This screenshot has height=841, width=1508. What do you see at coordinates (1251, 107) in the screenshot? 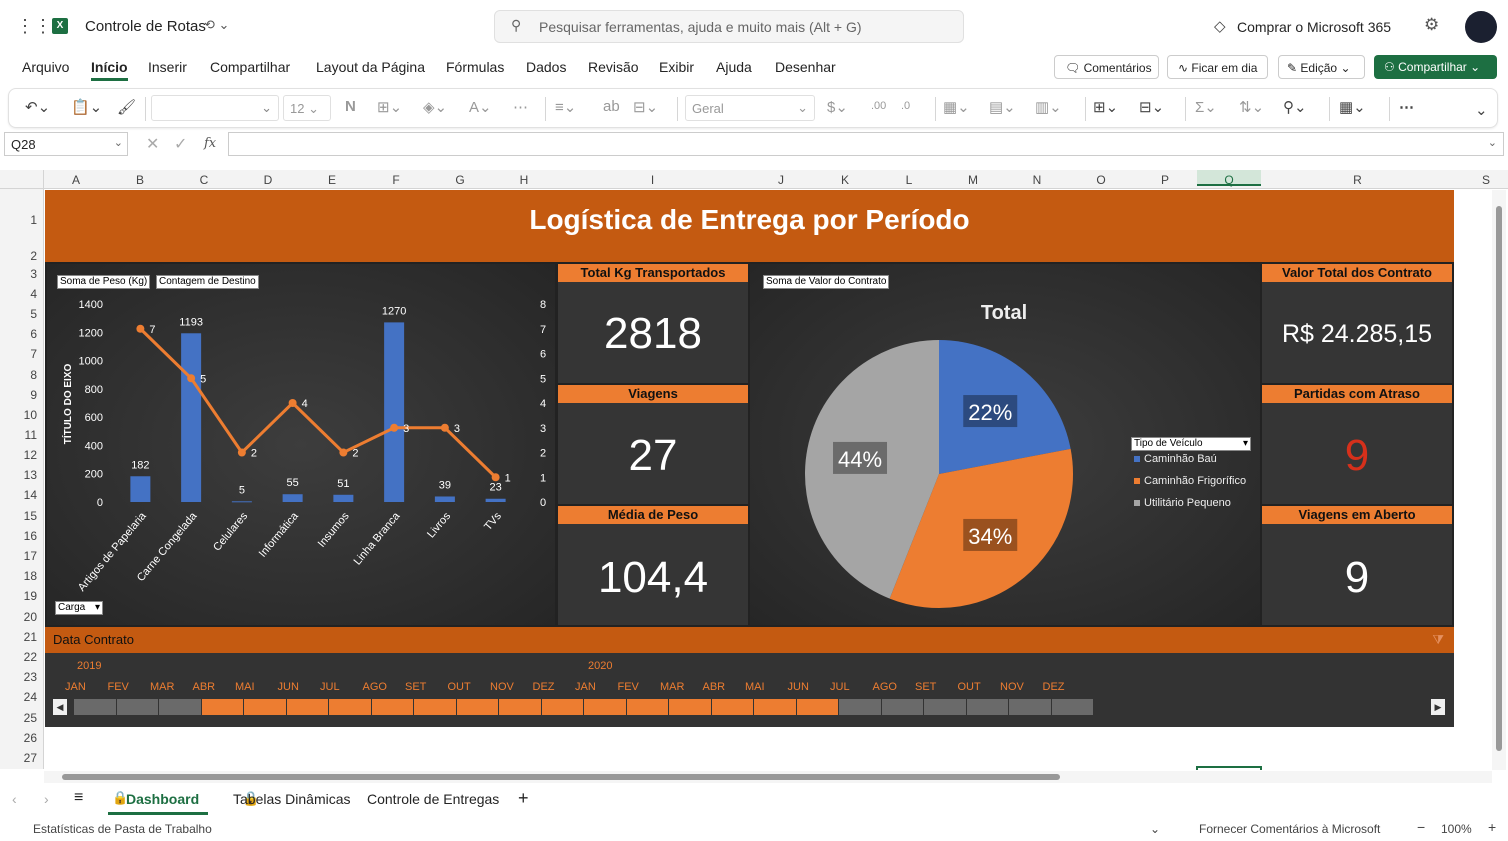
I see `sort-filter-icon: ⇅⌄` at bounding box center [1251, 107].